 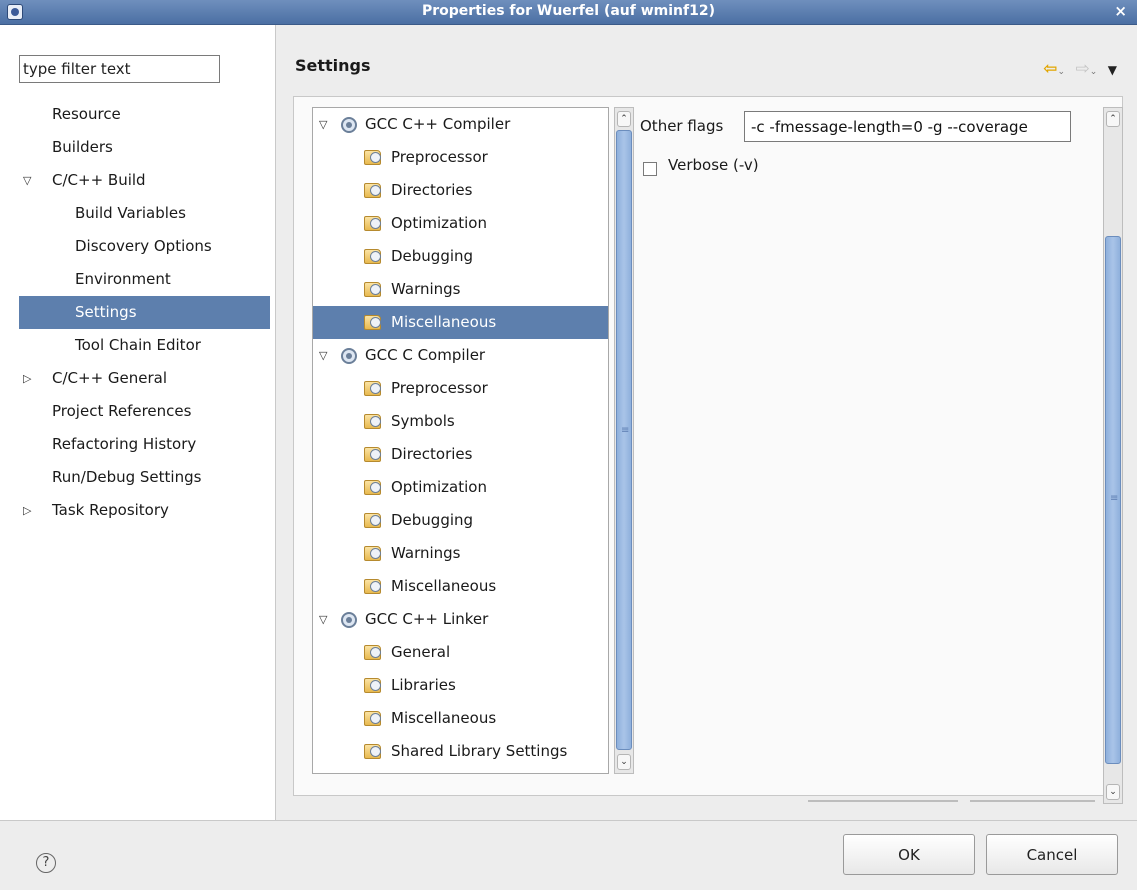 I want to click on forward-arrow-icon: ⇨, so click(x=1083, y=69).